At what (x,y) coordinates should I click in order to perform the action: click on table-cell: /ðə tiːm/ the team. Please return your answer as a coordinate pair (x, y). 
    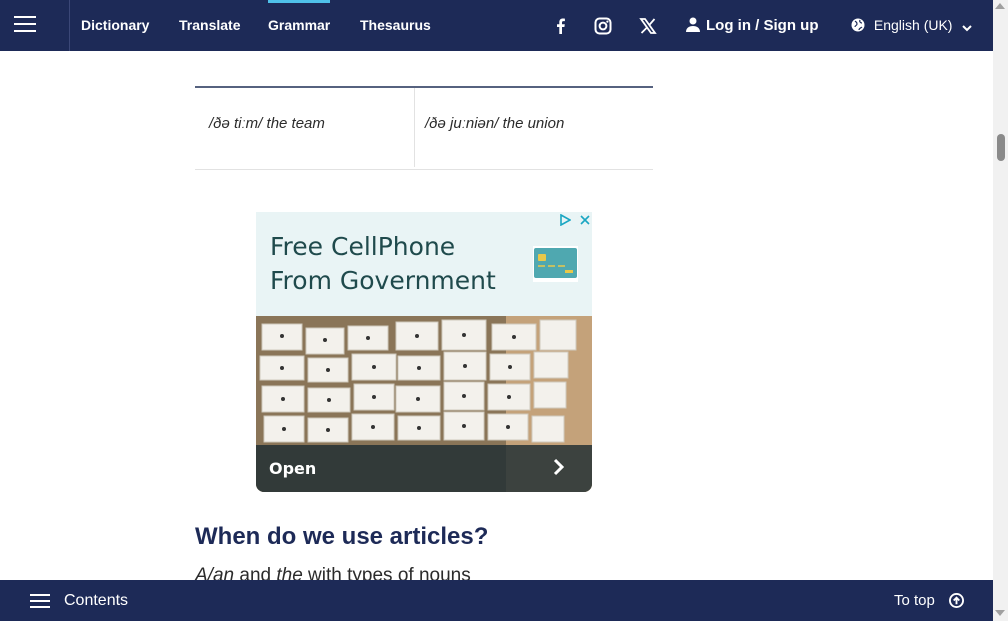
    Looking at the image, I should click on (305, 127).